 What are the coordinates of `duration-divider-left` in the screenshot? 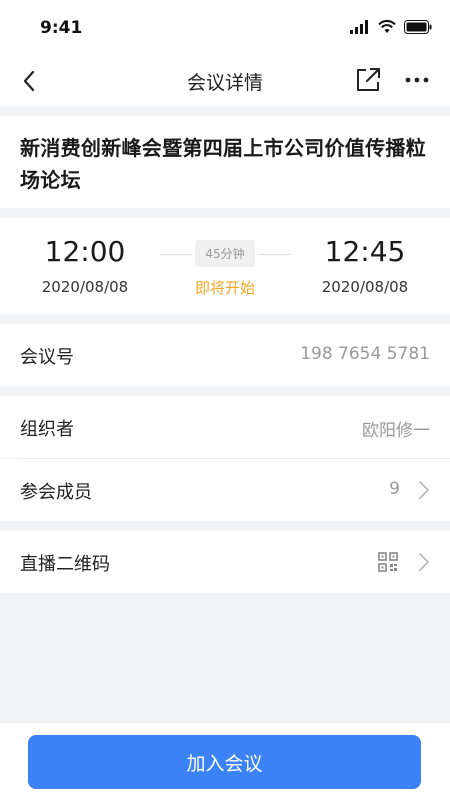 It's located at (176, 254).